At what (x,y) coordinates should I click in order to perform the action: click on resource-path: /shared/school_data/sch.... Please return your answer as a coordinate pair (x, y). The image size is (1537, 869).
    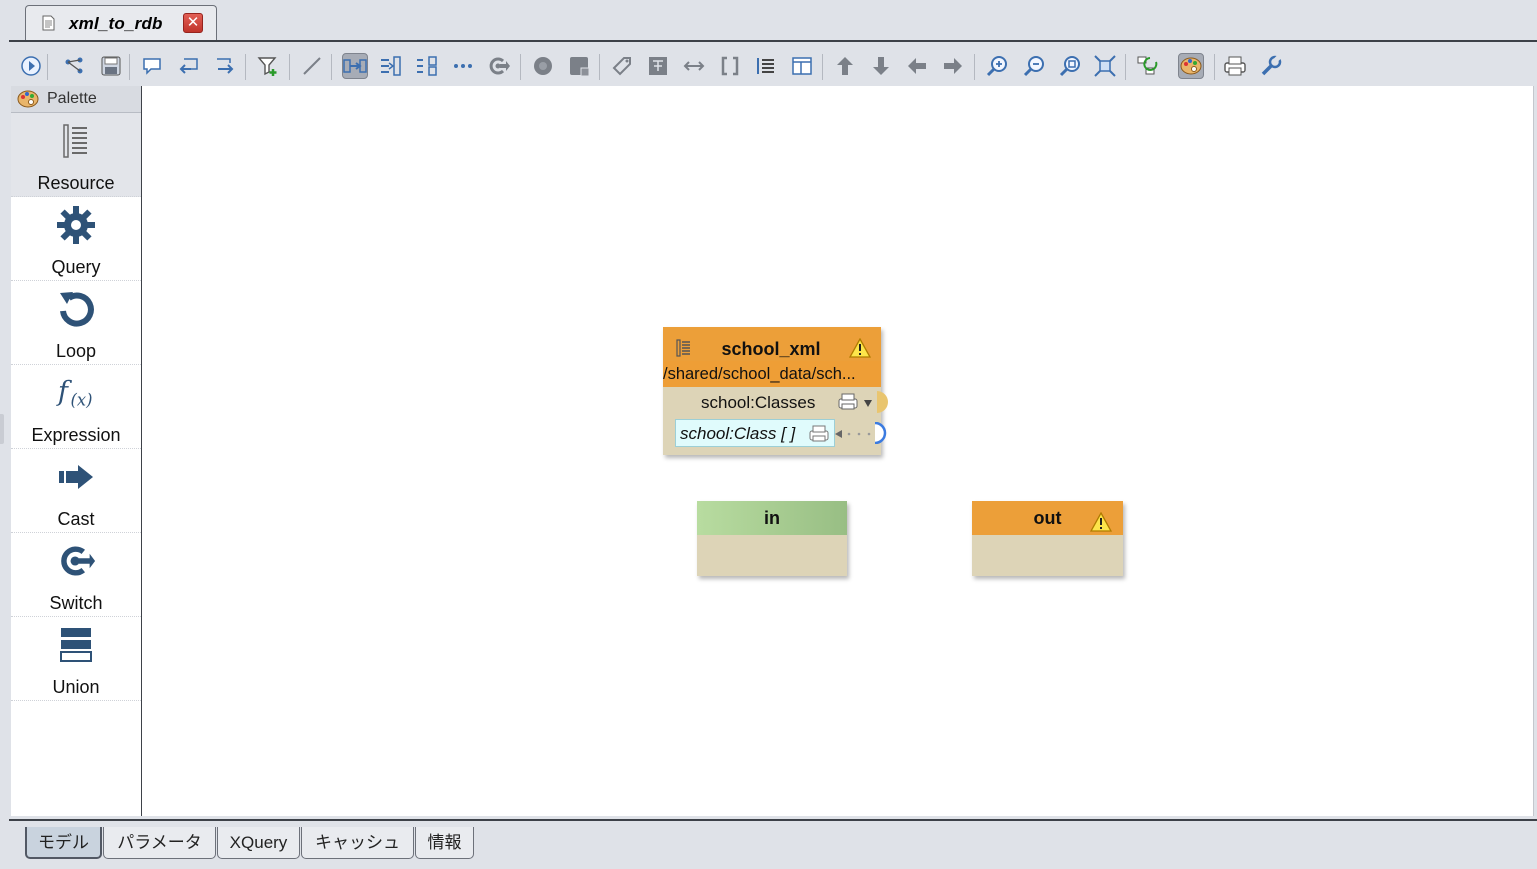
    Looking at the image, I should click on (772, 374).